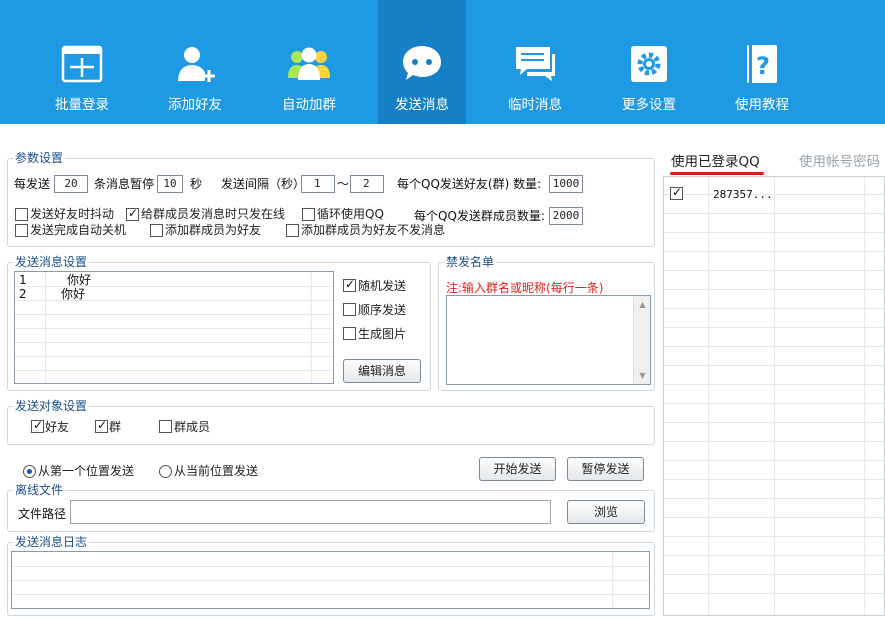 The image size is (885, 621). I want to click on send-log-list, so click(330, 580).